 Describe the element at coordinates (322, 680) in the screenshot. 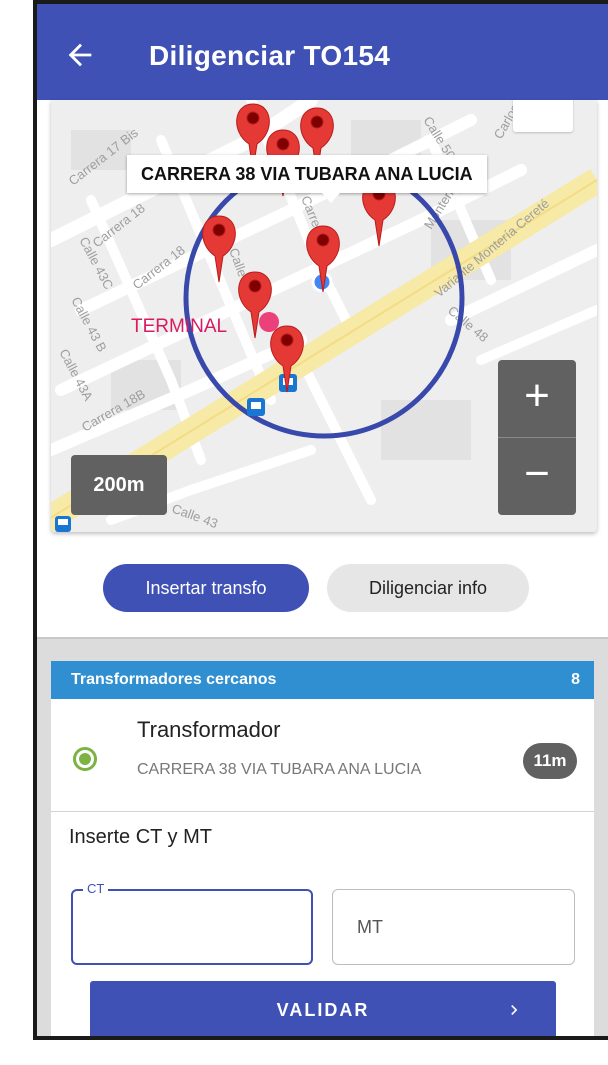

I see `card-header: Transformadores cercanos 8` at that location.